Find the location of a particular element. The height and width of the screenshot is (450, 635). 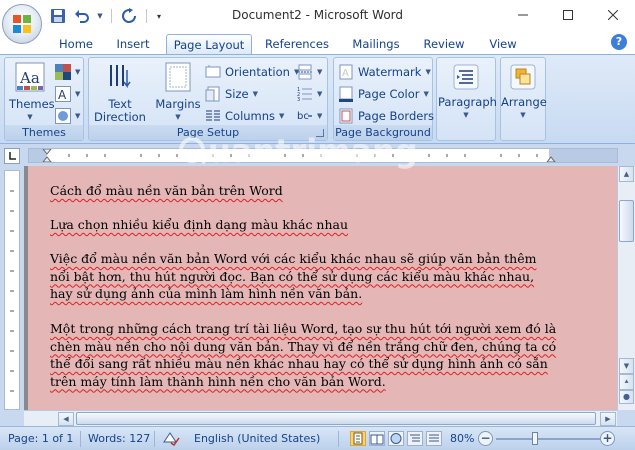

tab-page-layout: Page Layout is located at coordinates (209, 44).